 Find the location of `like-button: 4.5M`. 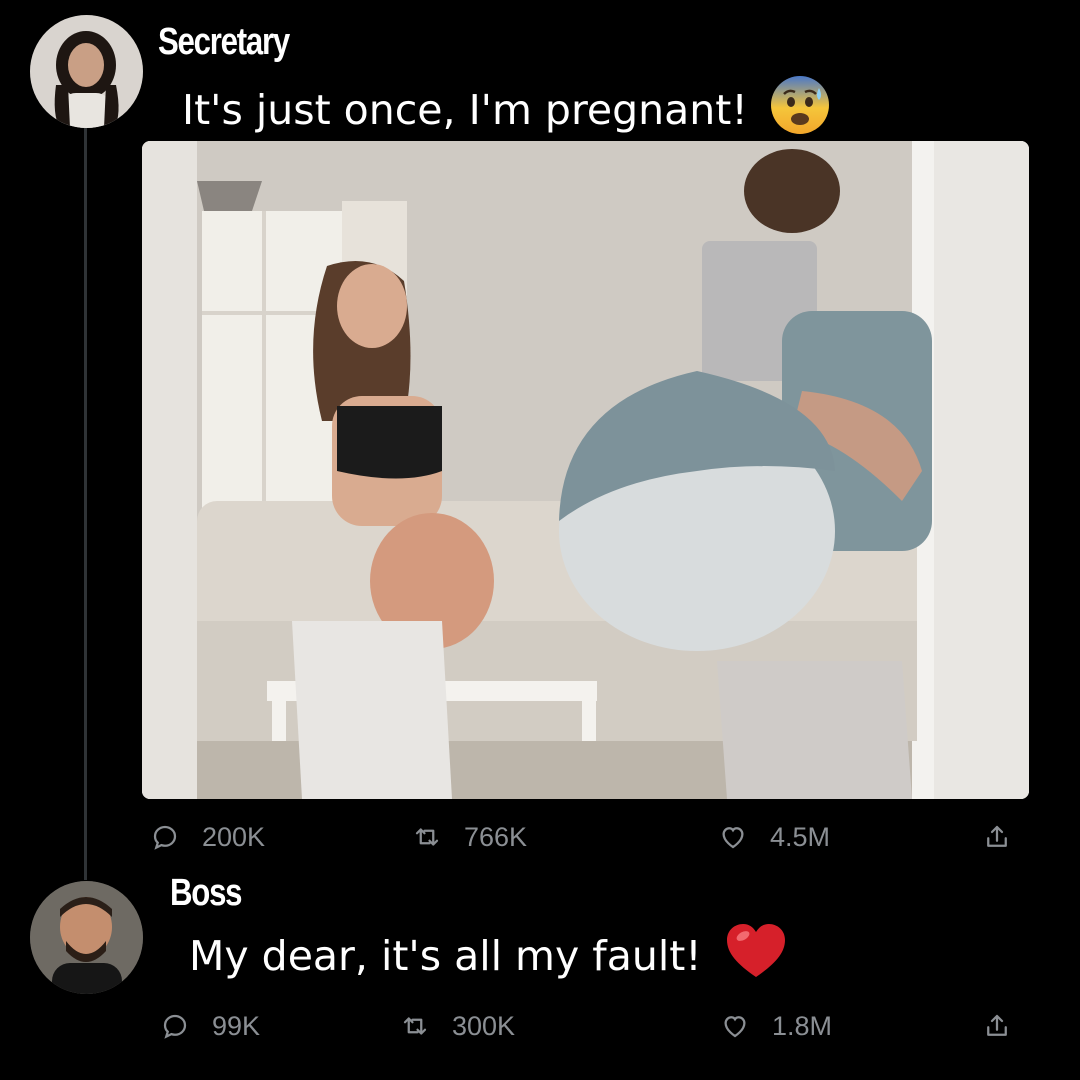

like-button: 4.5M is located at coordinates (774, 837).